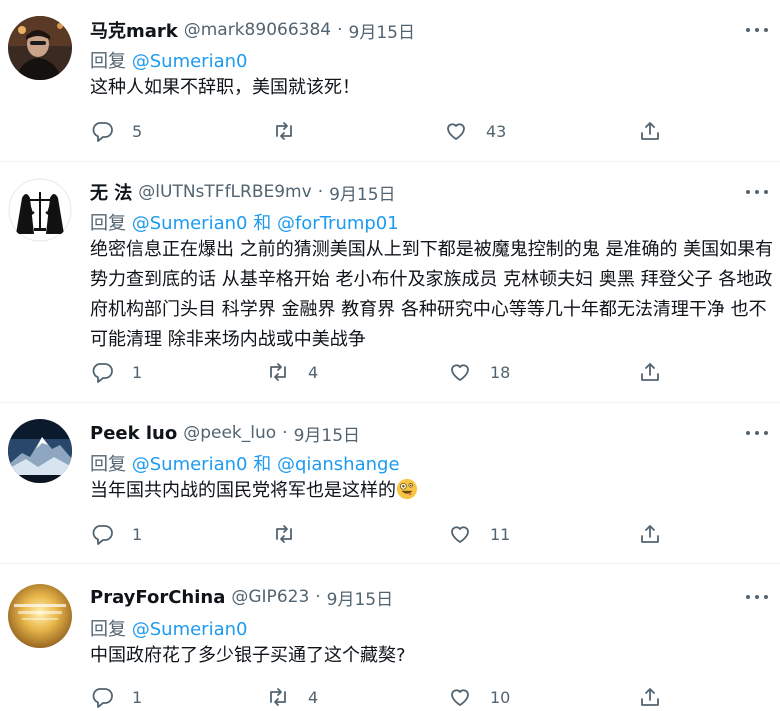  Describe the element at coordinates (496, 131) in the screenshot. I see `like-count: 43` at that location.